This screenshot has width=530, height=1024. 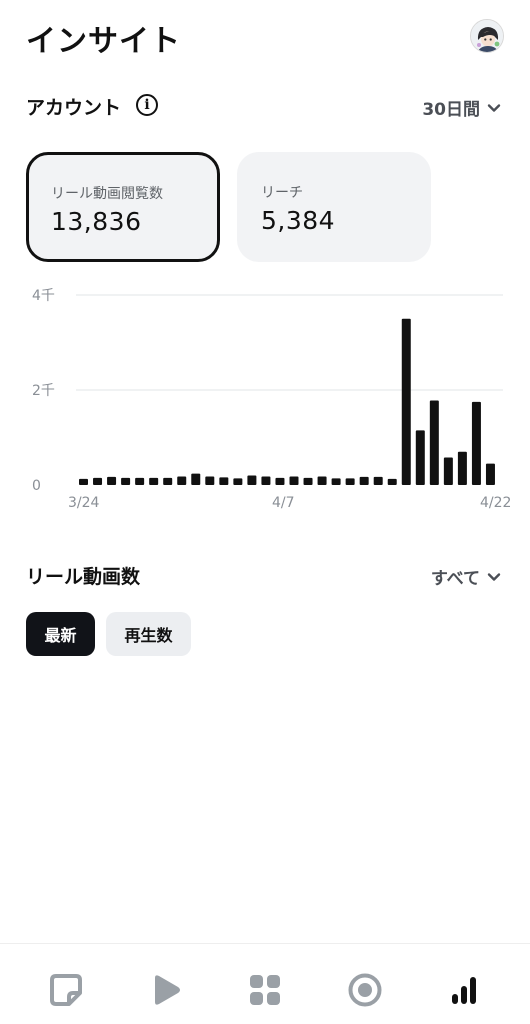 I want to click on metric-card-reel-views: リール動画閲覧数 13,836, so click(x=123, y=207).